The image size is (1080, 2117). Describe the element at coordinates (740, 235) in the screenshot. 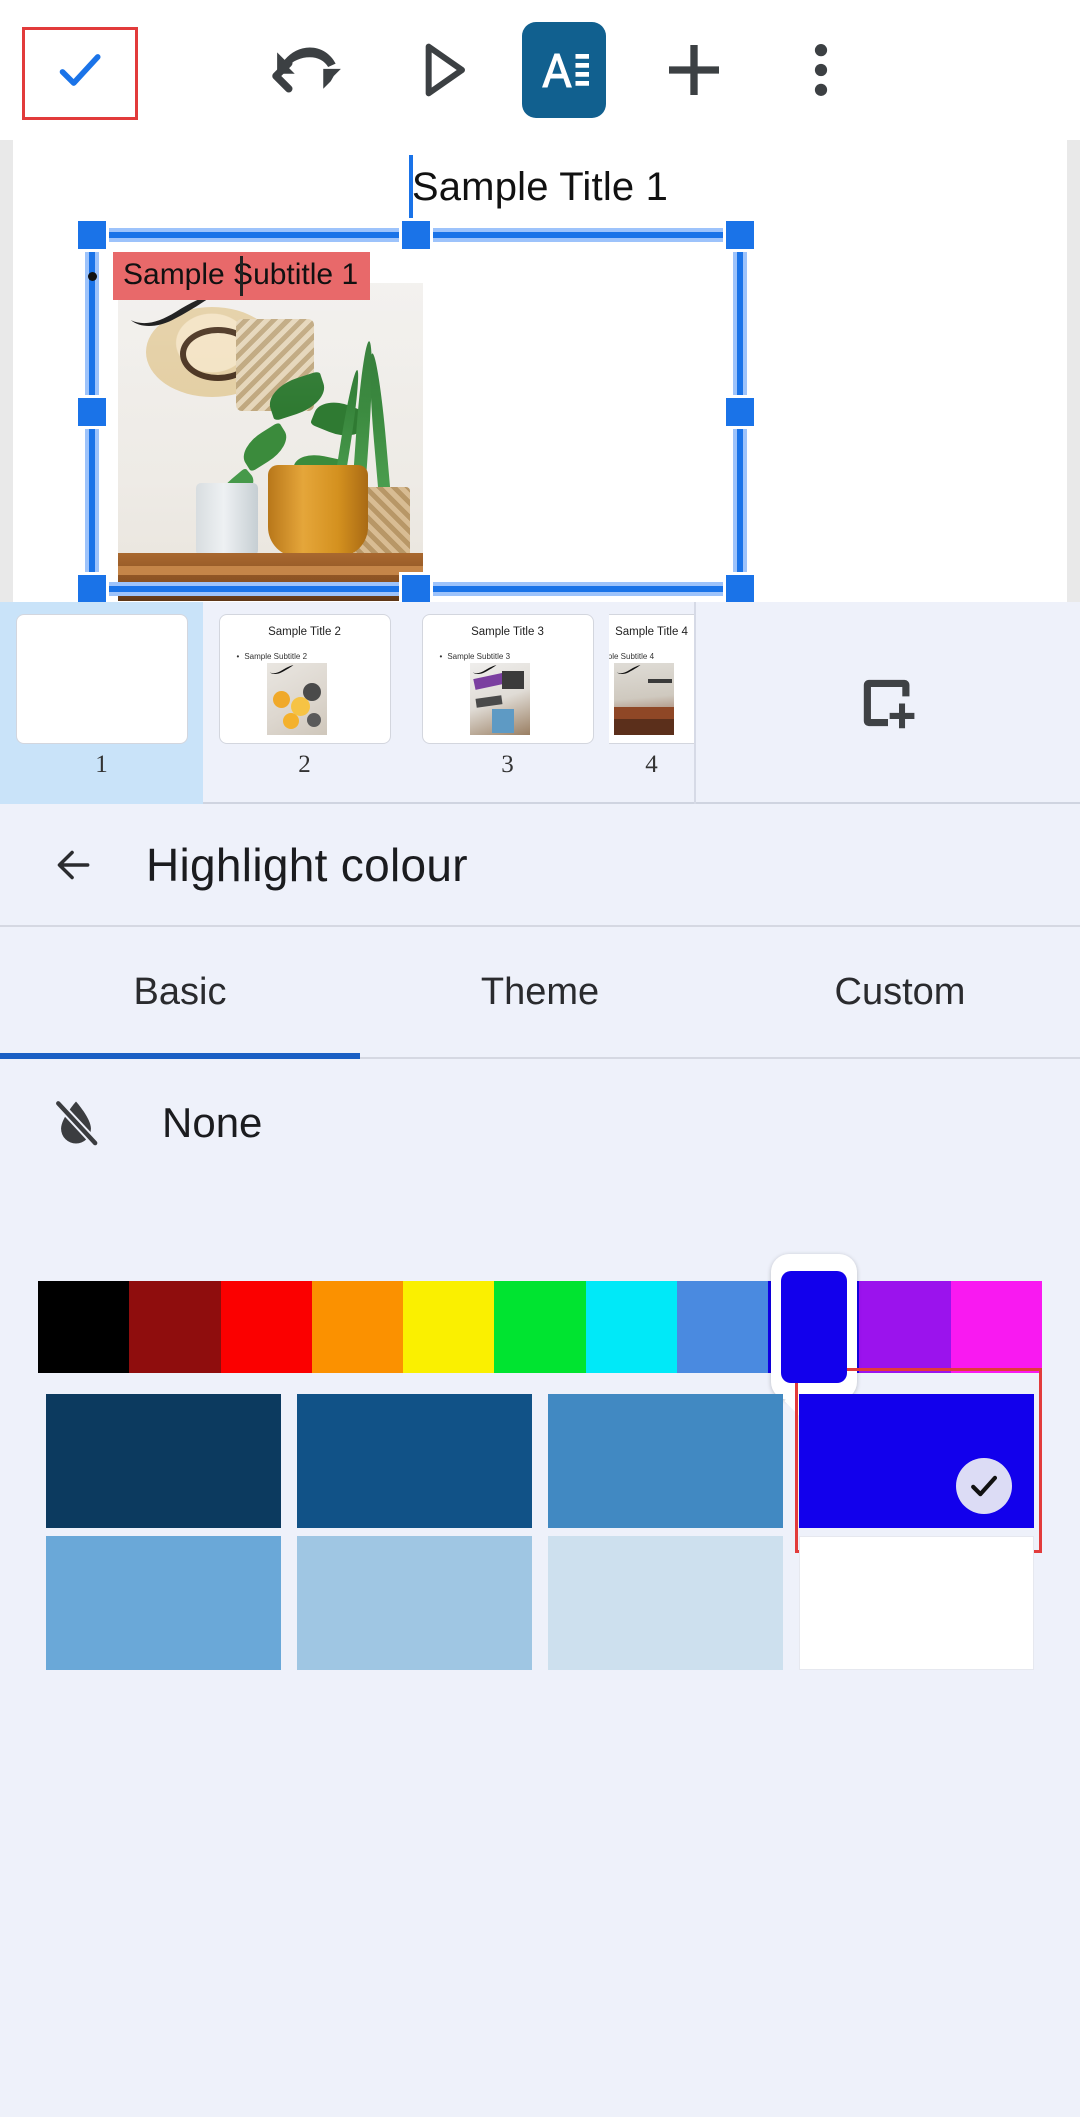

I see `resize-handle-top-right` at that location.